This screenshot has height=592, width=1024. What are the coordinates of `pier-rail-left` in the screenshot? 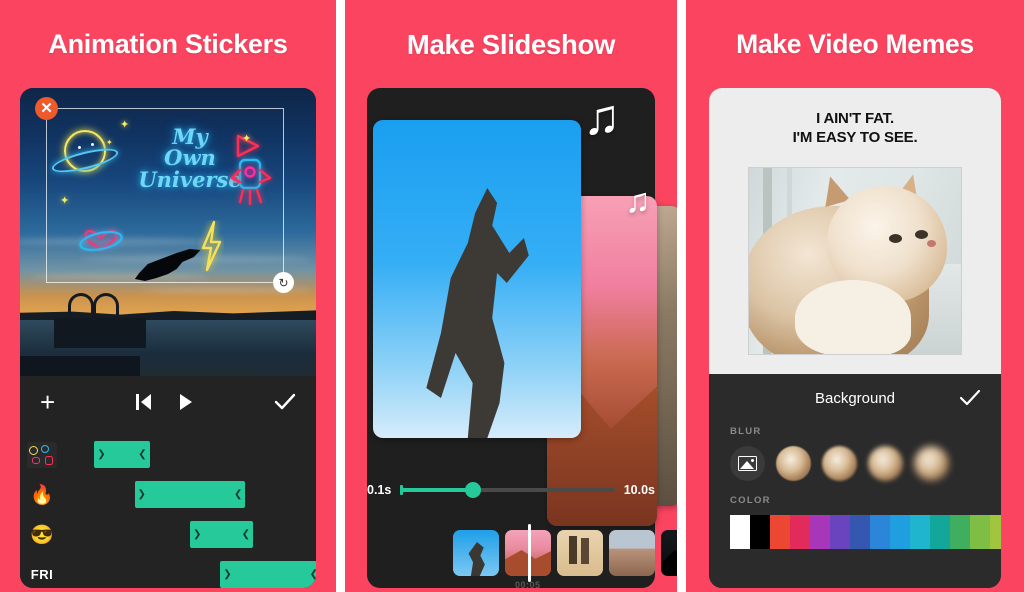 It's located at (81, 307).